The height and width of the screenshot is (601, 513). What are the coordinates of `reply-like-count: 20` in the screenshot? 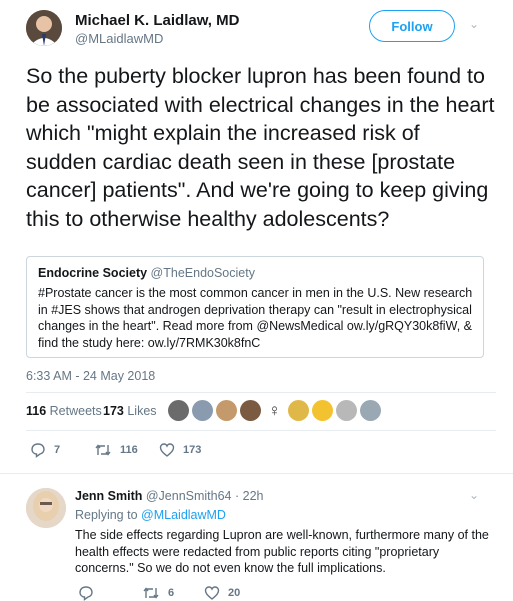 It's located at (234, 593).